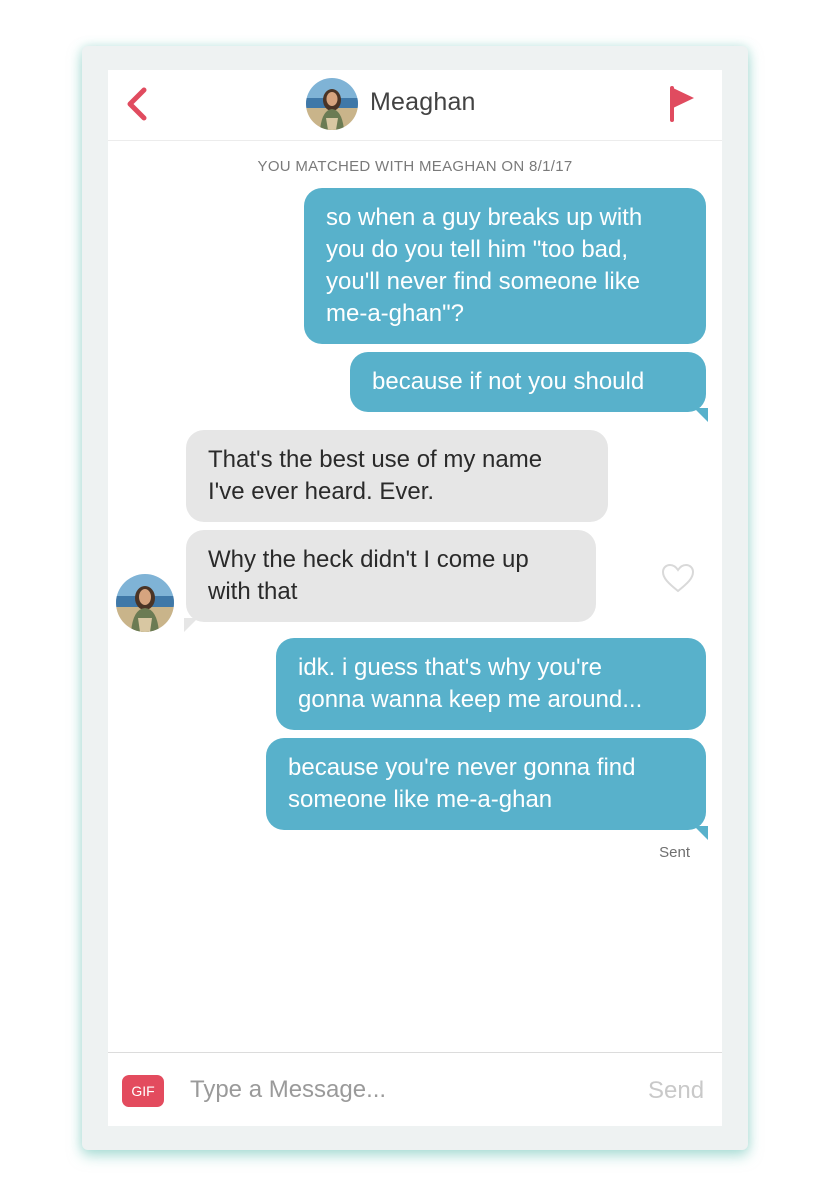 The width and height of the screenshot is (836, 1200). I want to click on send-button: Send, so click(676, 1091).